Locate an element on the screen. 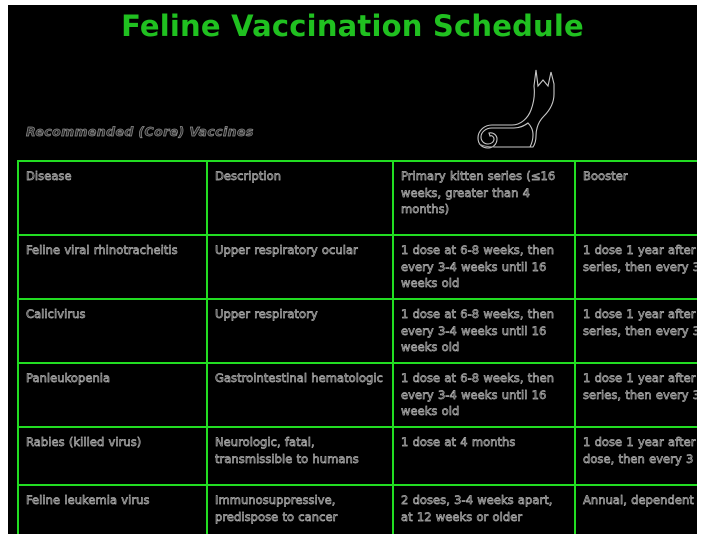  cell-disease: Panleukopenia is located at coordinates (112, 395).